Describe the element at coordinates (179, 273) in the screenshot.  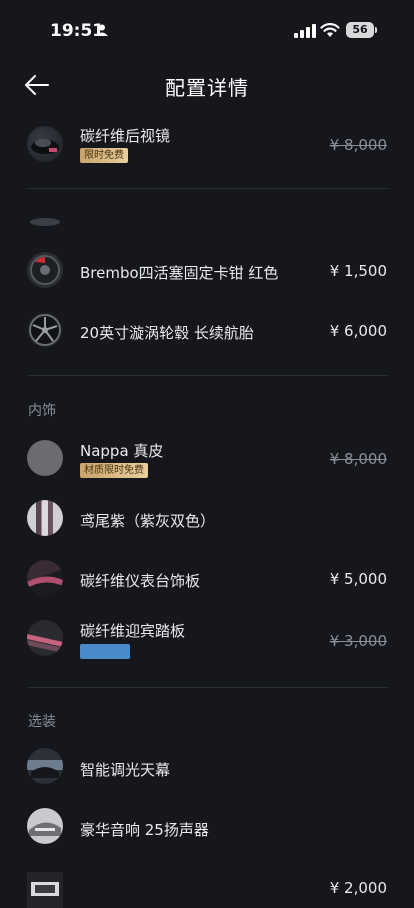
I see `item-name: Brembo四活塞固定卡钳 红色` at that location.